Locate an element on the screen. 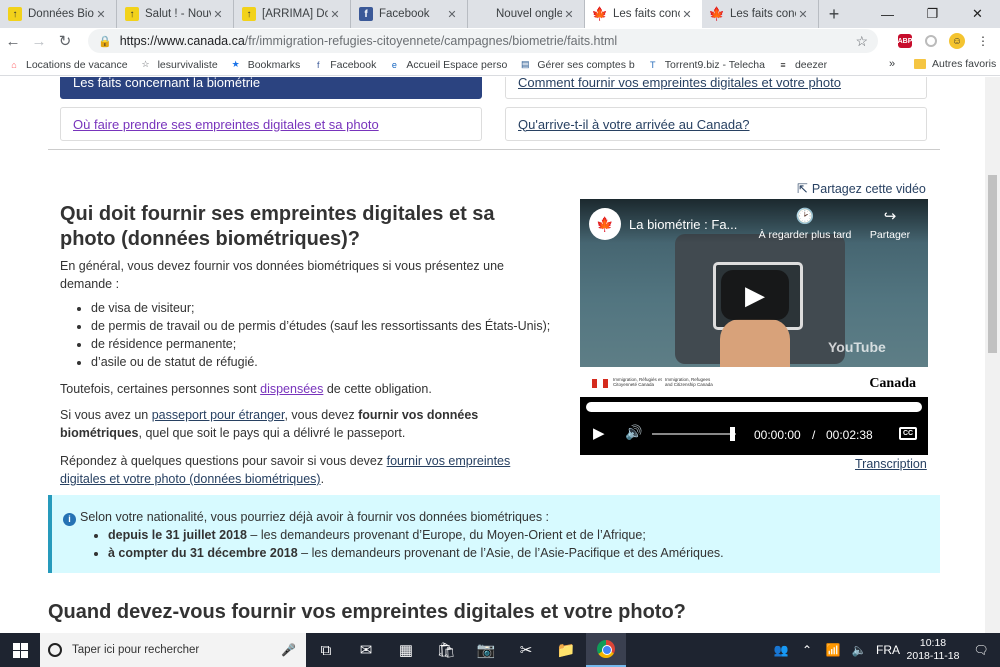 This screenshot has height=667, width=1000. tab-label: Les faits concer is located at coordinates (646, 14).